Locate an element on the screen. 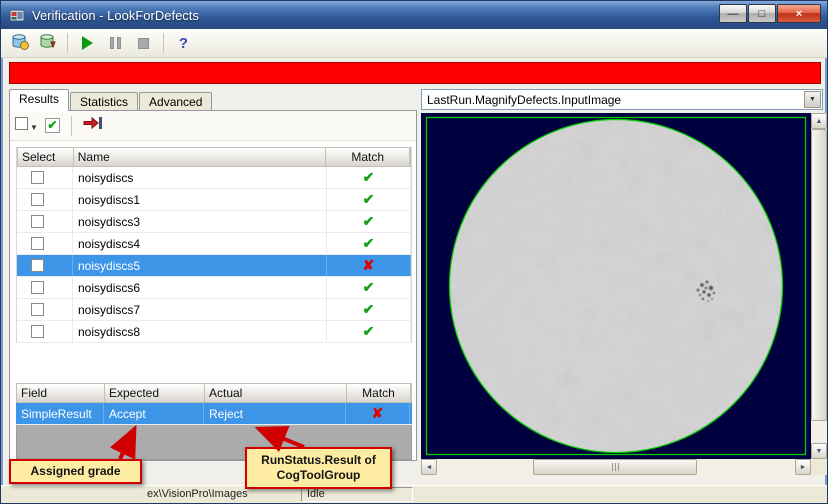  callout-runstatus-result: RunStatus.Result of CogToolGroup is located at coordinates (318, 468).